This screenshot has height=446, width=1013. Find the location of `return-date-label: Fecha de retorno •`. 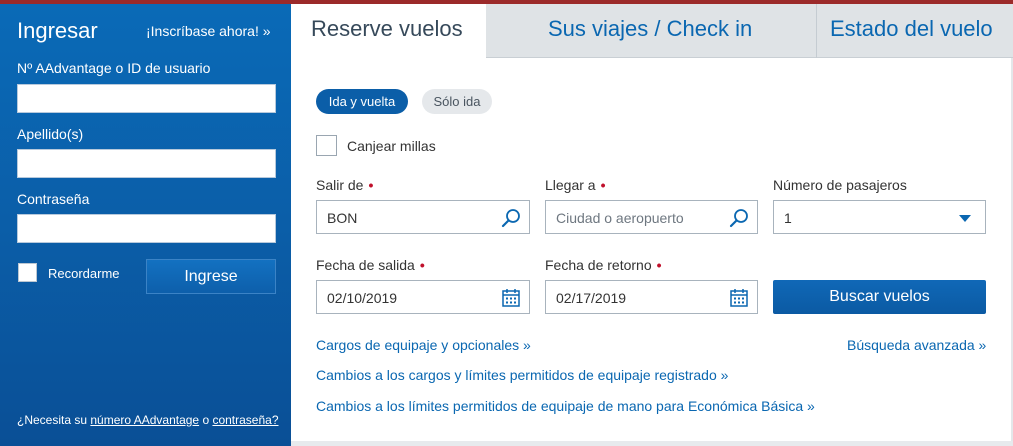

return-date-label: Fecha de retorno • is located at coordinates (603, 265).